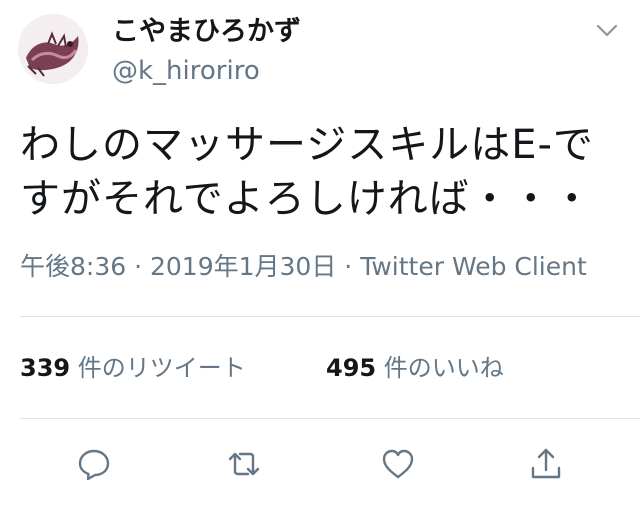  I want to click on action-bar, so click(320, 464).